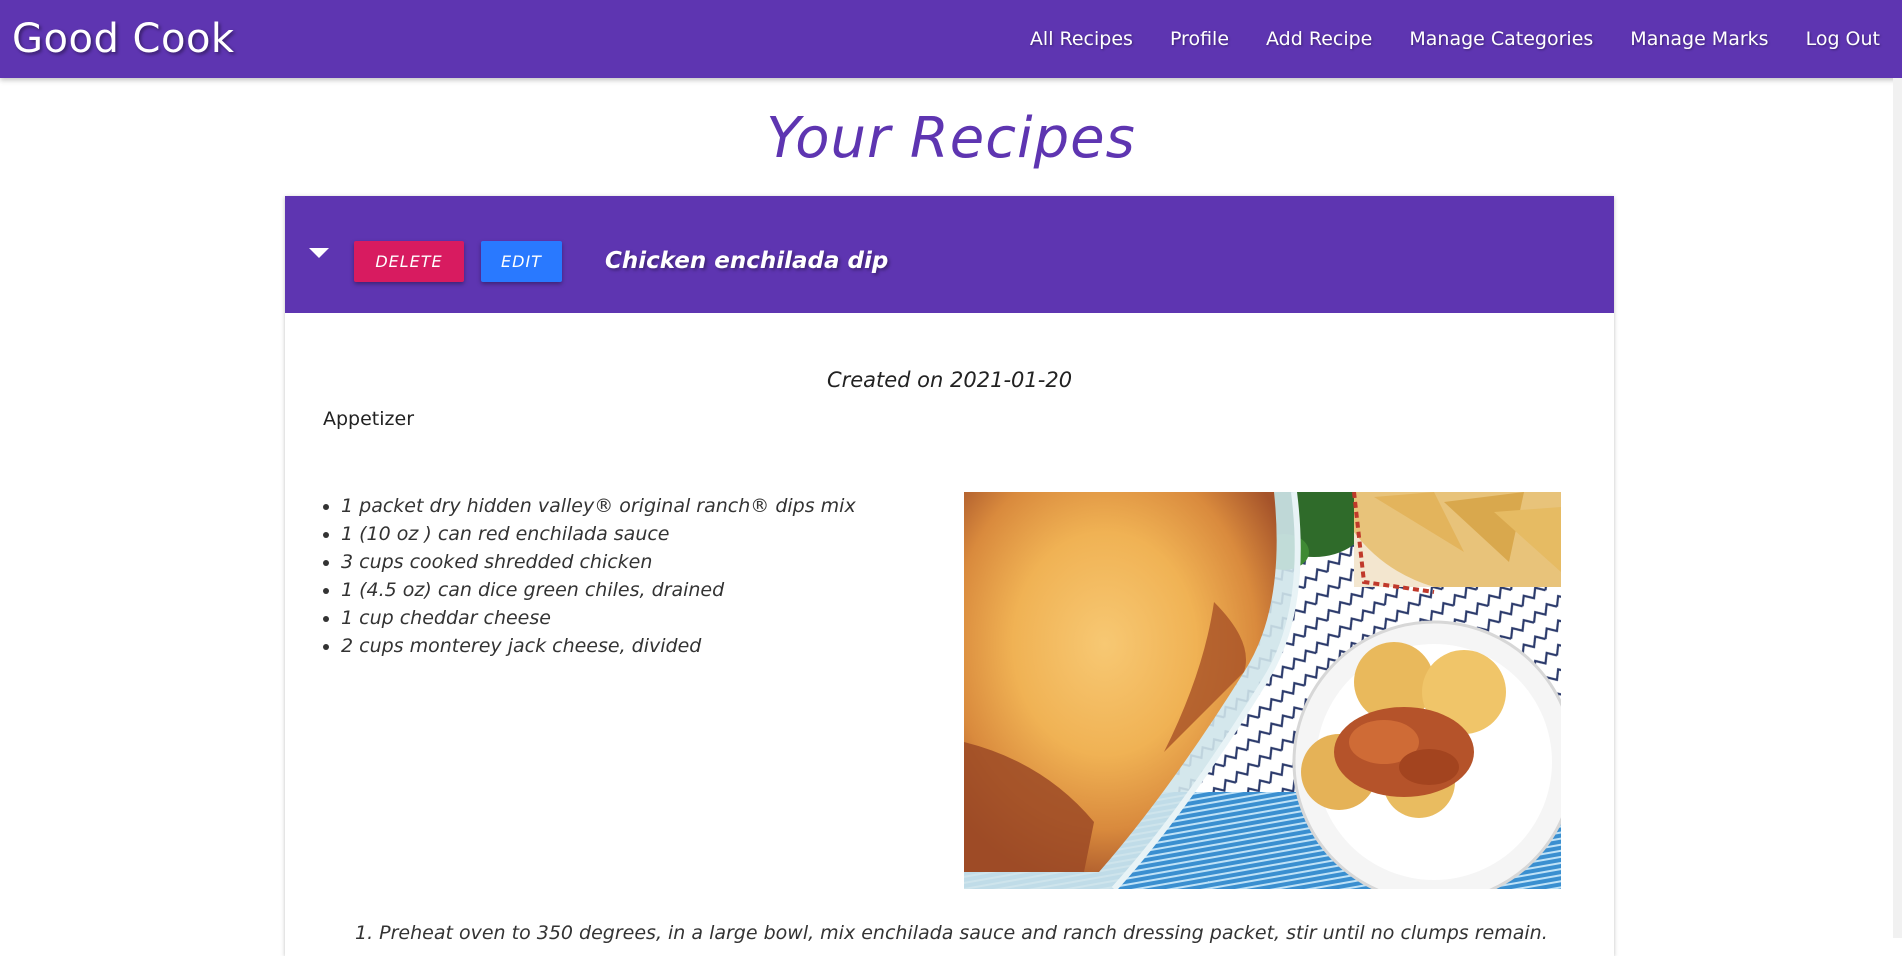  Describe the element at coordinates (1319, 39) in the screenshot. I see `nav-add-recipe: Add Recipe` at that location.